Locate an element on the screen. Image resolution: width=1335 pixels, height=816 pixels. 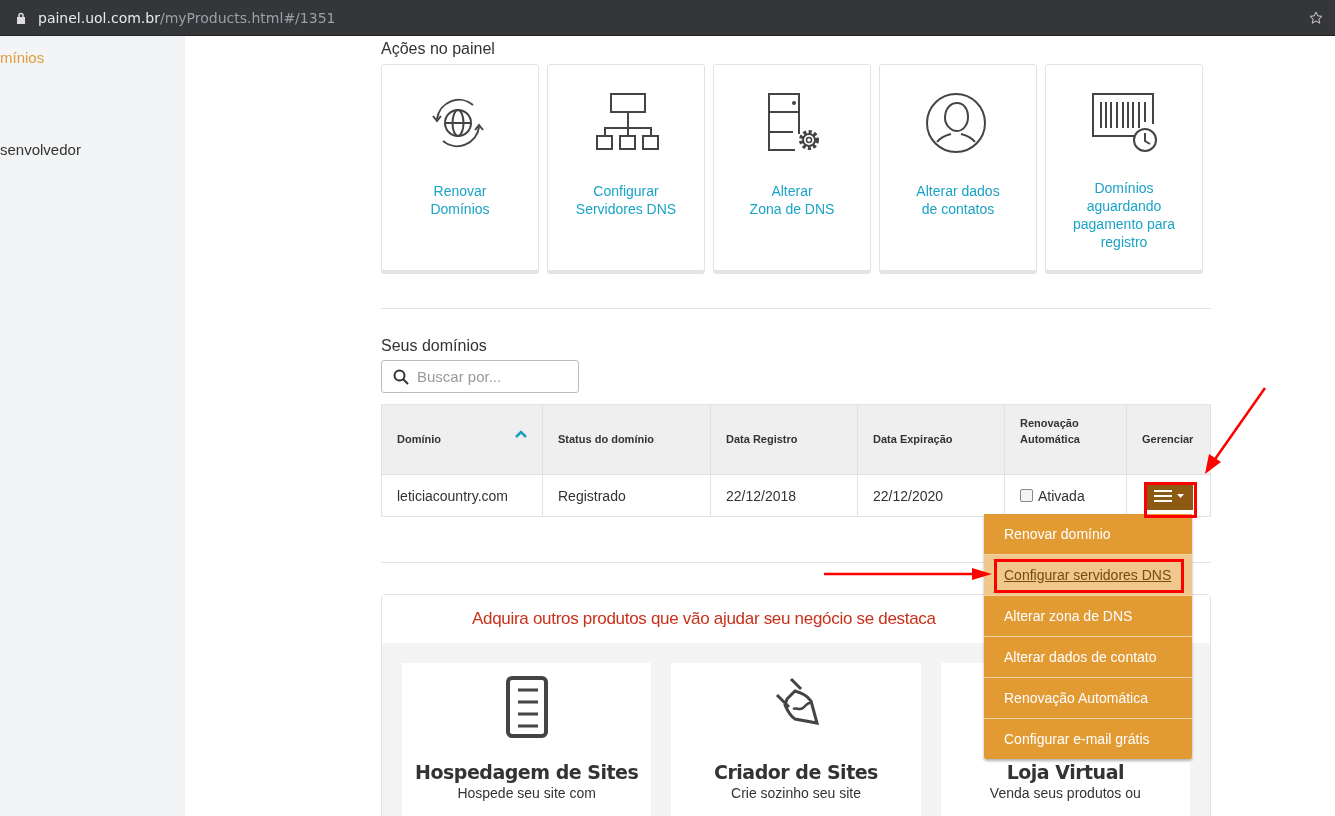
product-description: Hospede seu site com is located at coordinates (526, 793).